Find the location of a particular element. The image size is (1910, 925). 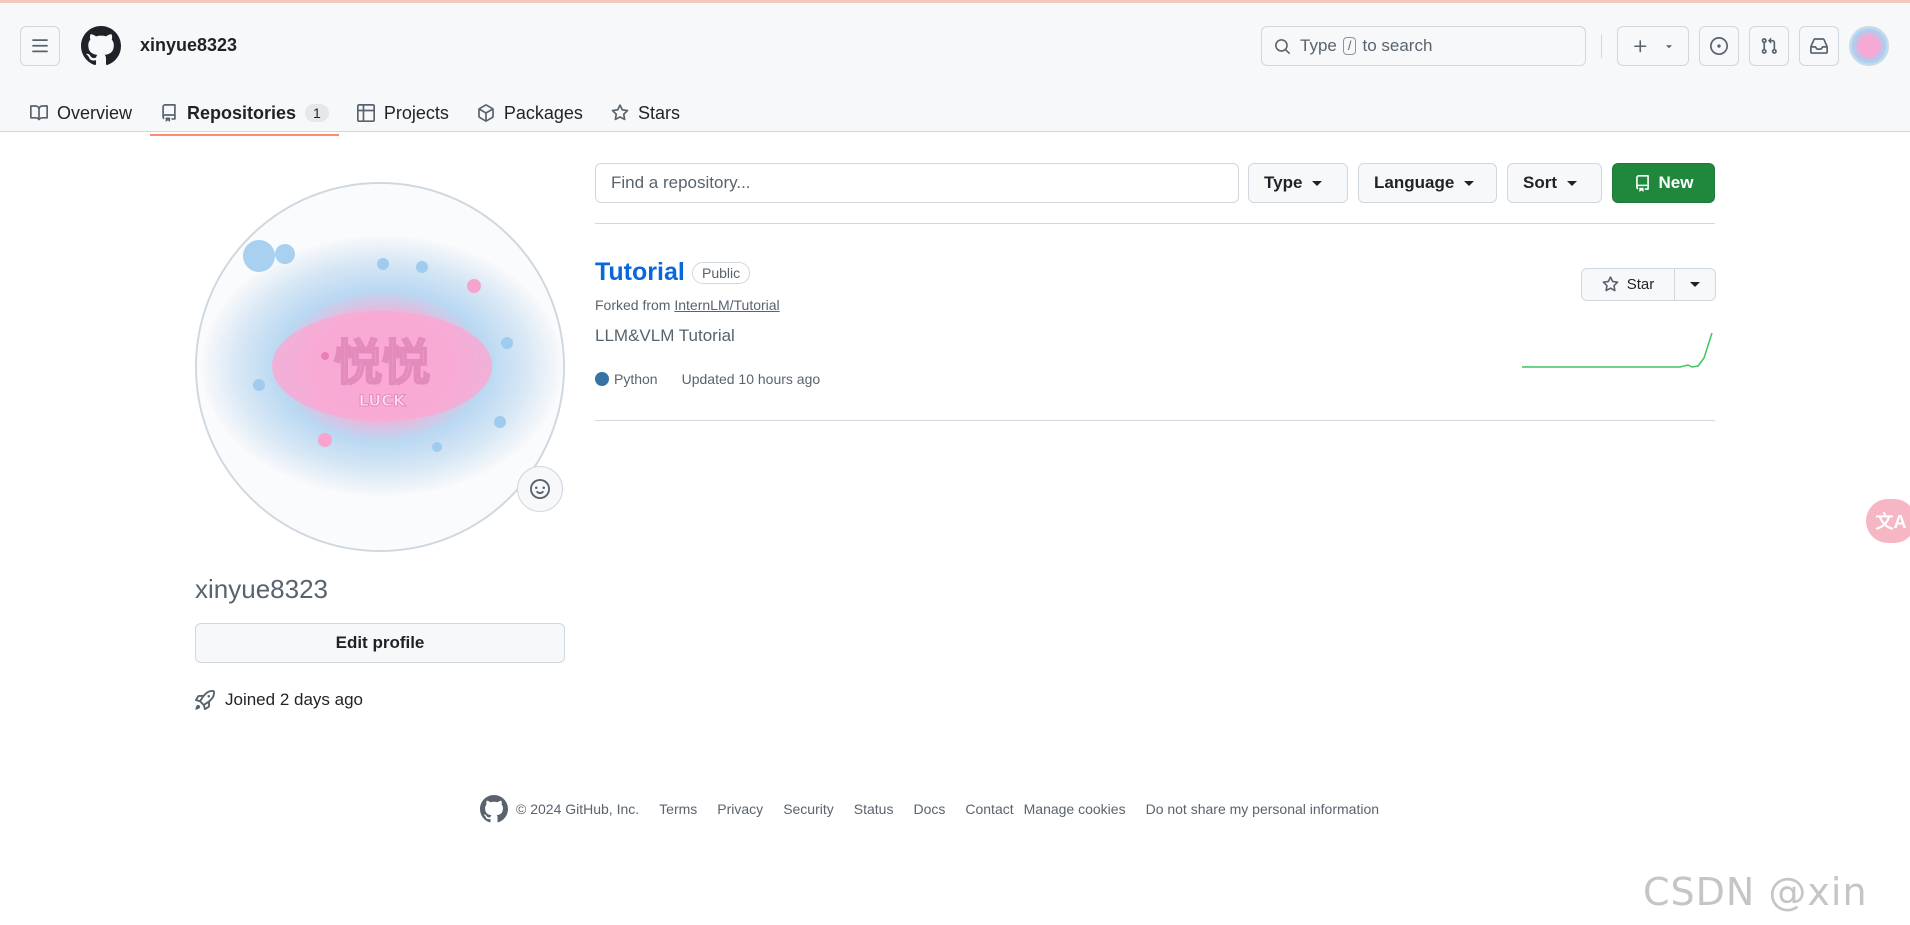

table-icon is located at coordinates (365, 113).